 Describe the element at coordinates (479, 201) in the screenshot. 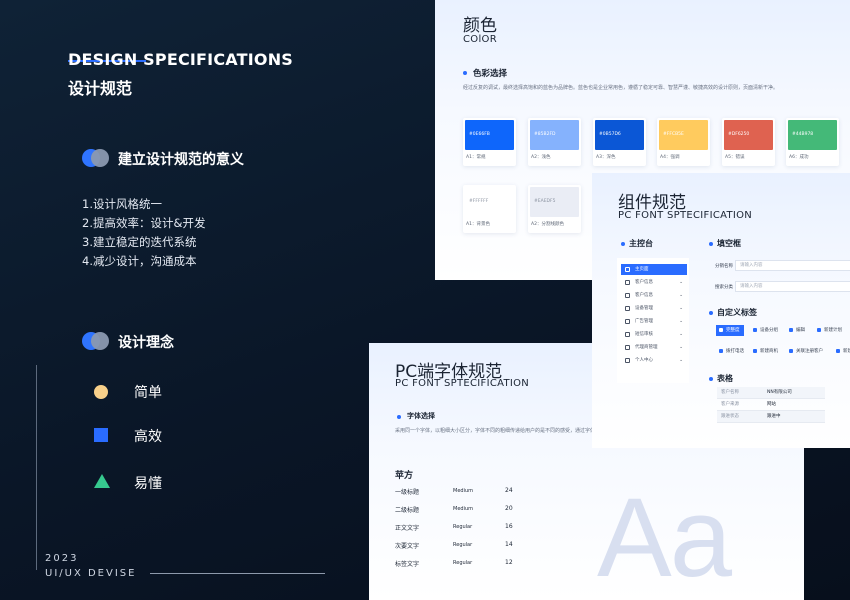

I see `swatch-hex: #FFFFFF` at that location.